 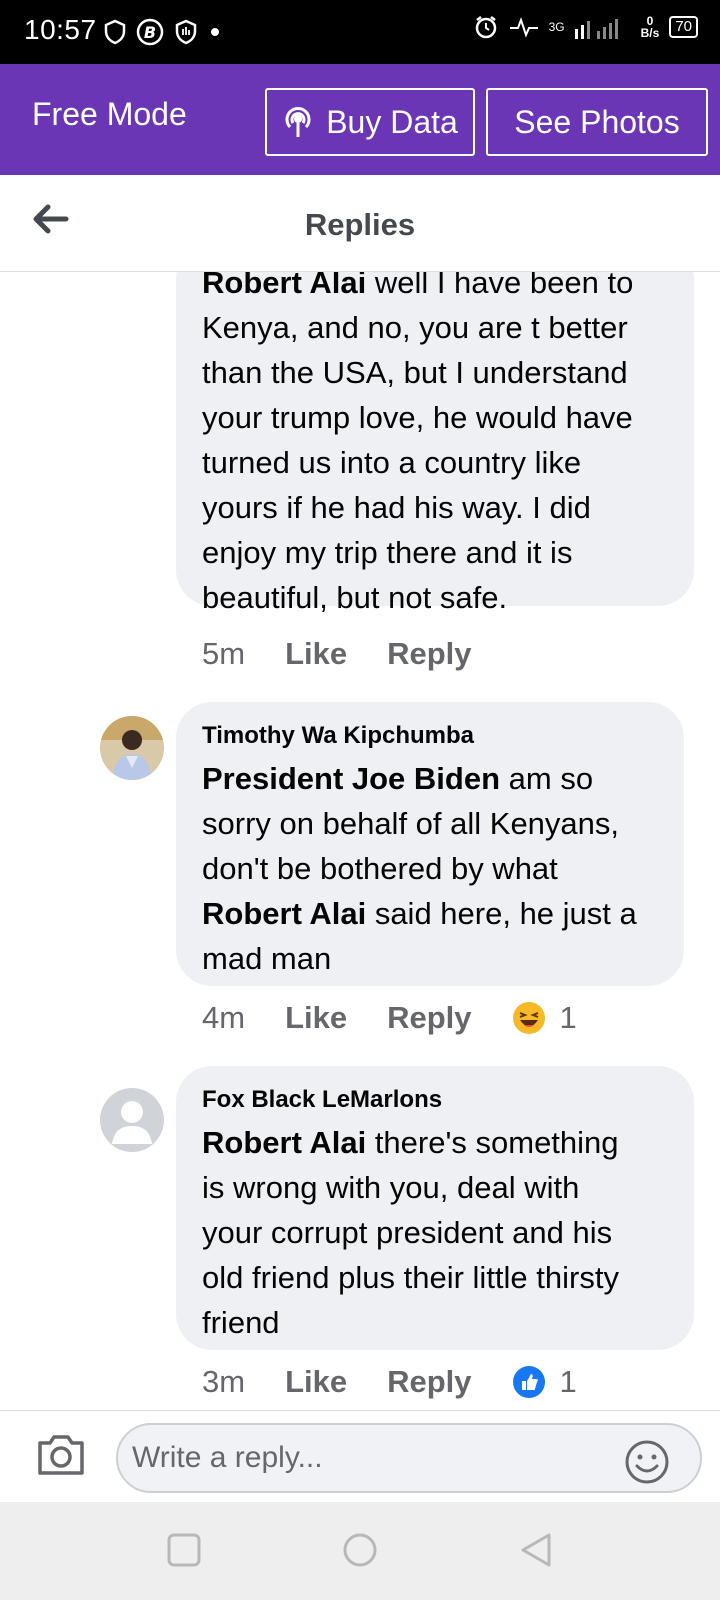 I want to click on recent-apps-icon, so click(x=184, y=1550).